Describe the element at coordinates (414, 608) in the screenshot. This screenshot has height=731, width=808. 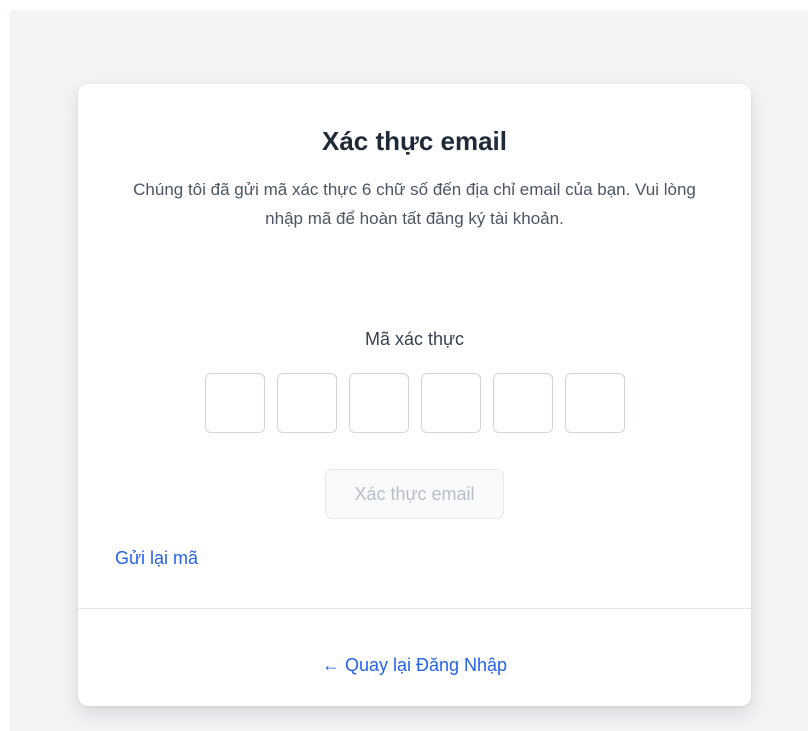
I see `card-divider` at that location.